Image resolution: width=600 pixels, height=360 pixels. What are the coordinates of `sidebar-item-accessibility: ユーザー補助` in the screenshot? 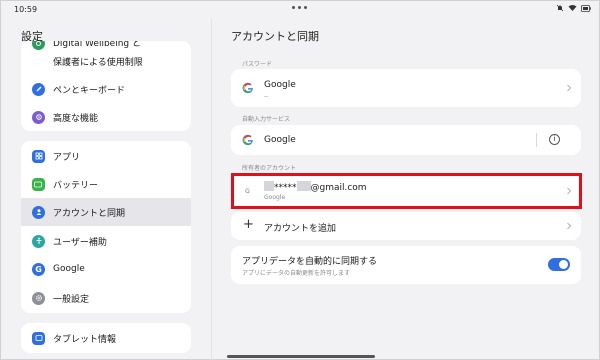 It's located at (106, 241).